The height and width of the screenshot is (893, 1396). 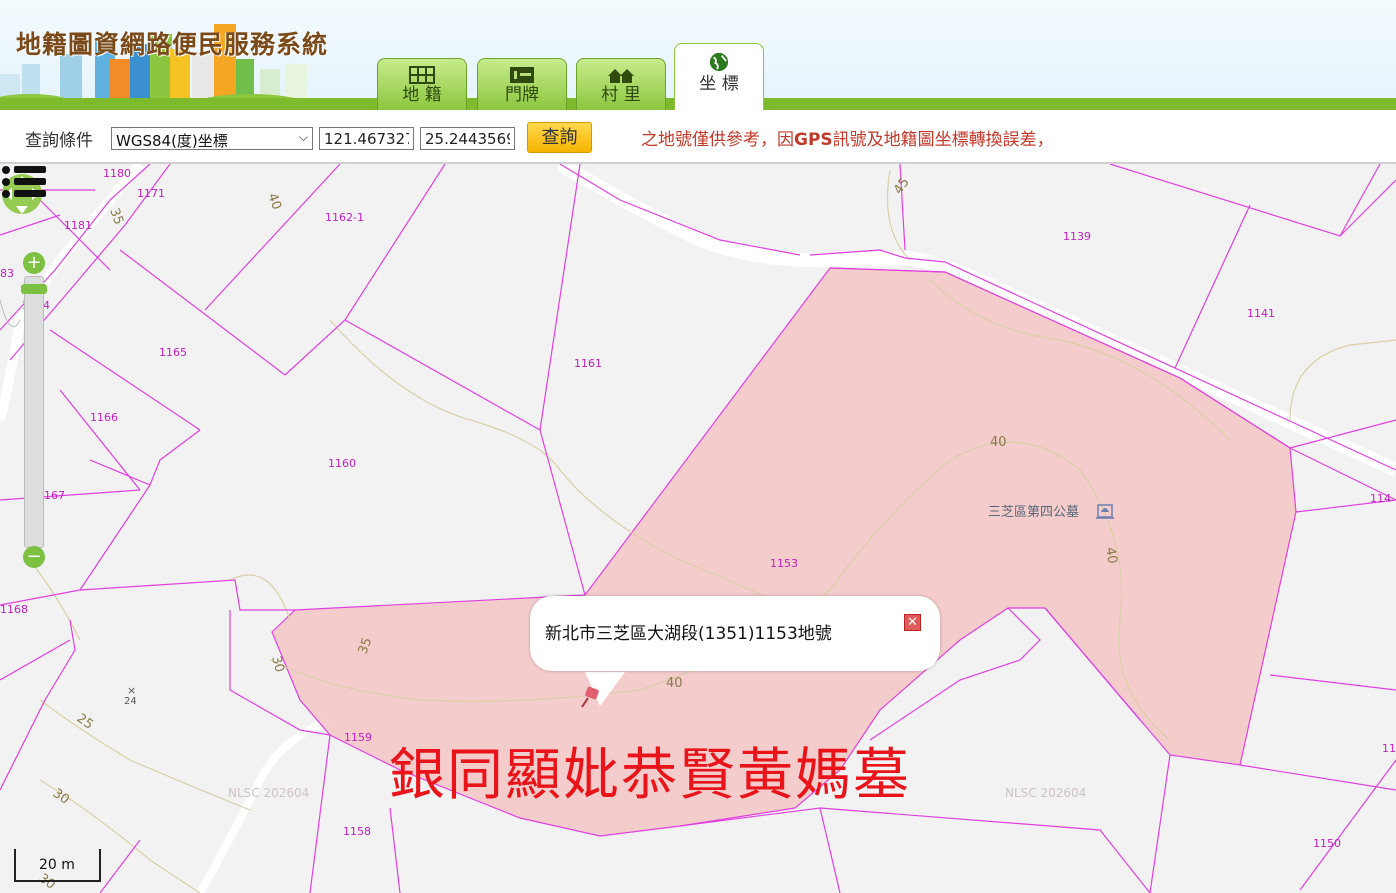 I want to click on scale-bar: 20 m, so click(x=57, y=865).